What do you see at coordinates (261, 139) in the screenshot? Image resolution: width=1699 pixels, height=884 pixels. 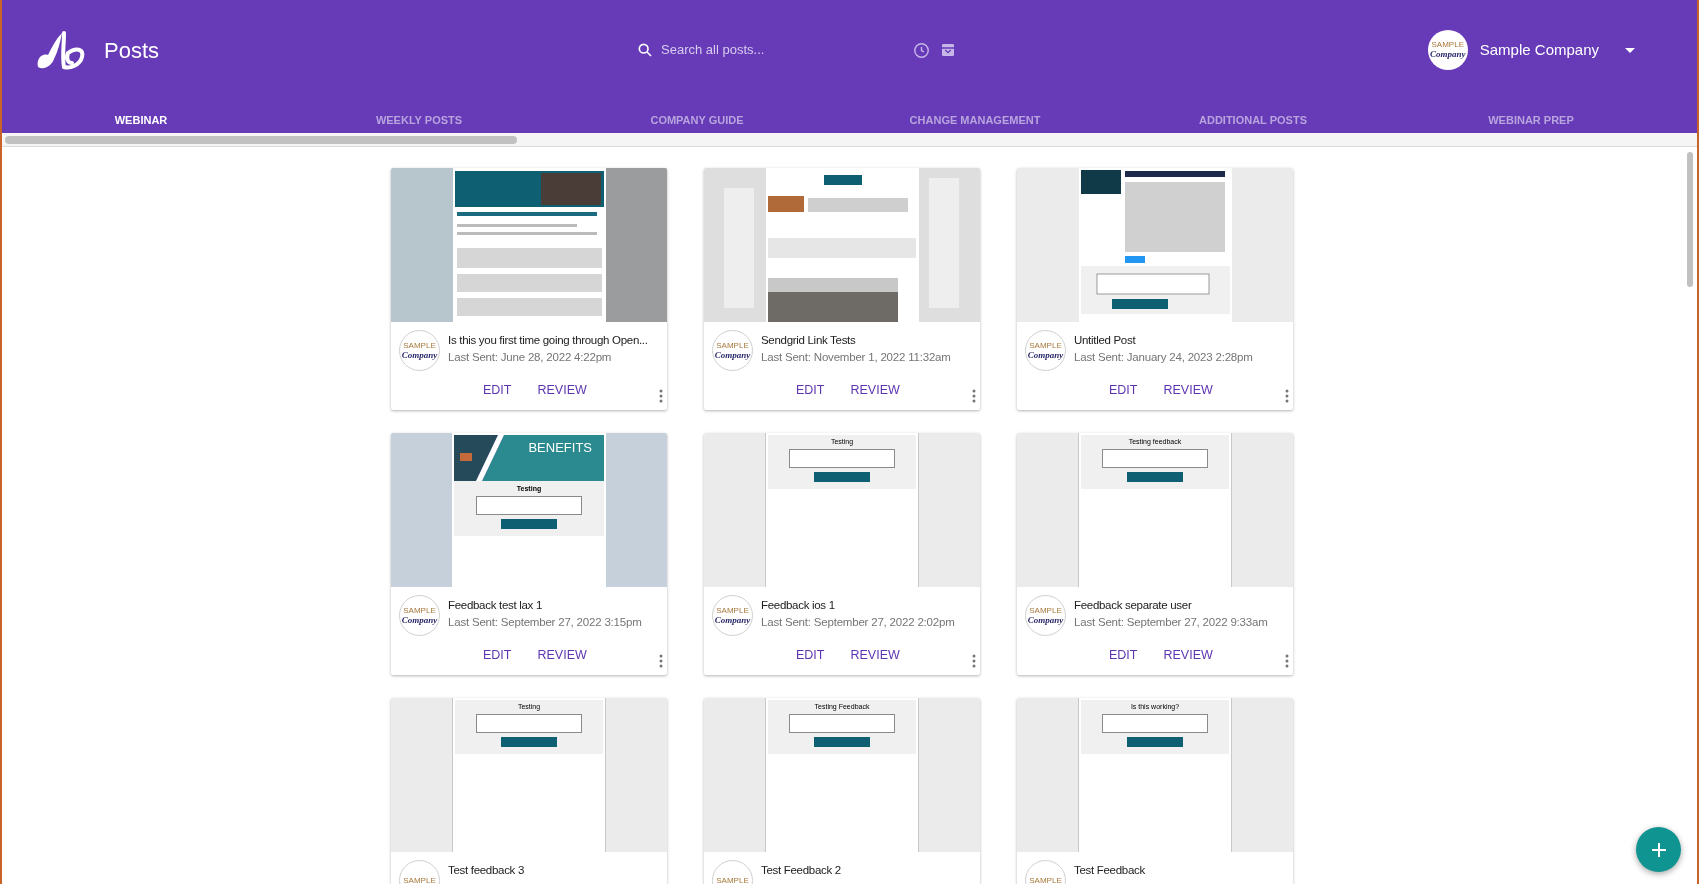 I see `scrollbar-thumb` at bounding box center [261, 139].